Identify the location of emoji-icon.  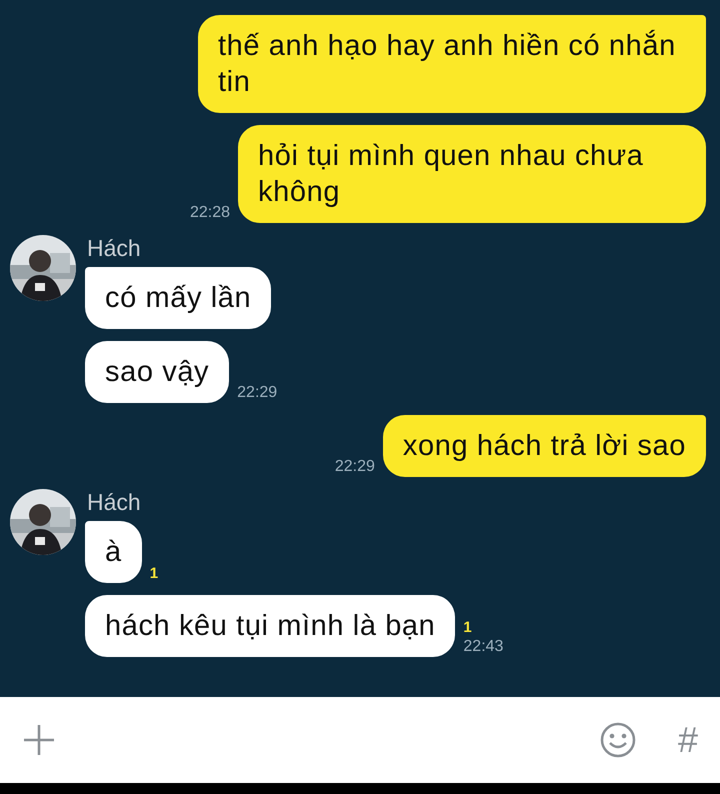
(618, 740).